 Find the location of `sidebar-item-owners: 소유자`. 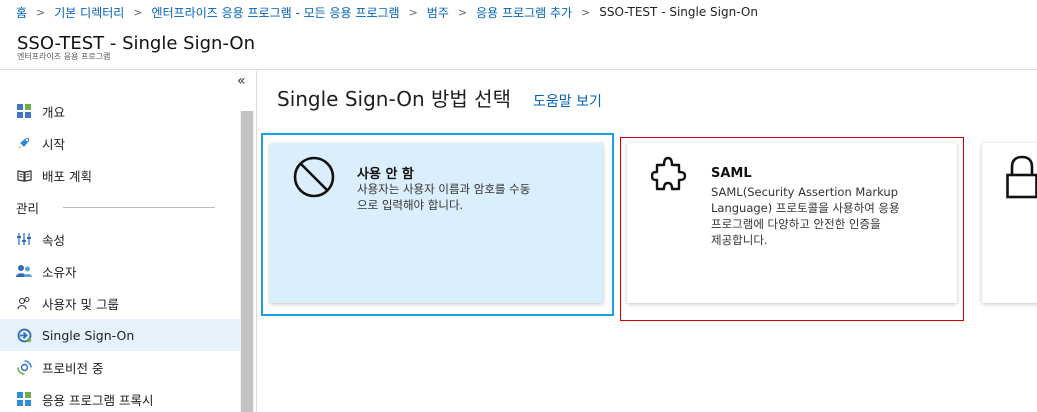

sidebar-item-owners: 소유자 is located at coordinates (120, 271).